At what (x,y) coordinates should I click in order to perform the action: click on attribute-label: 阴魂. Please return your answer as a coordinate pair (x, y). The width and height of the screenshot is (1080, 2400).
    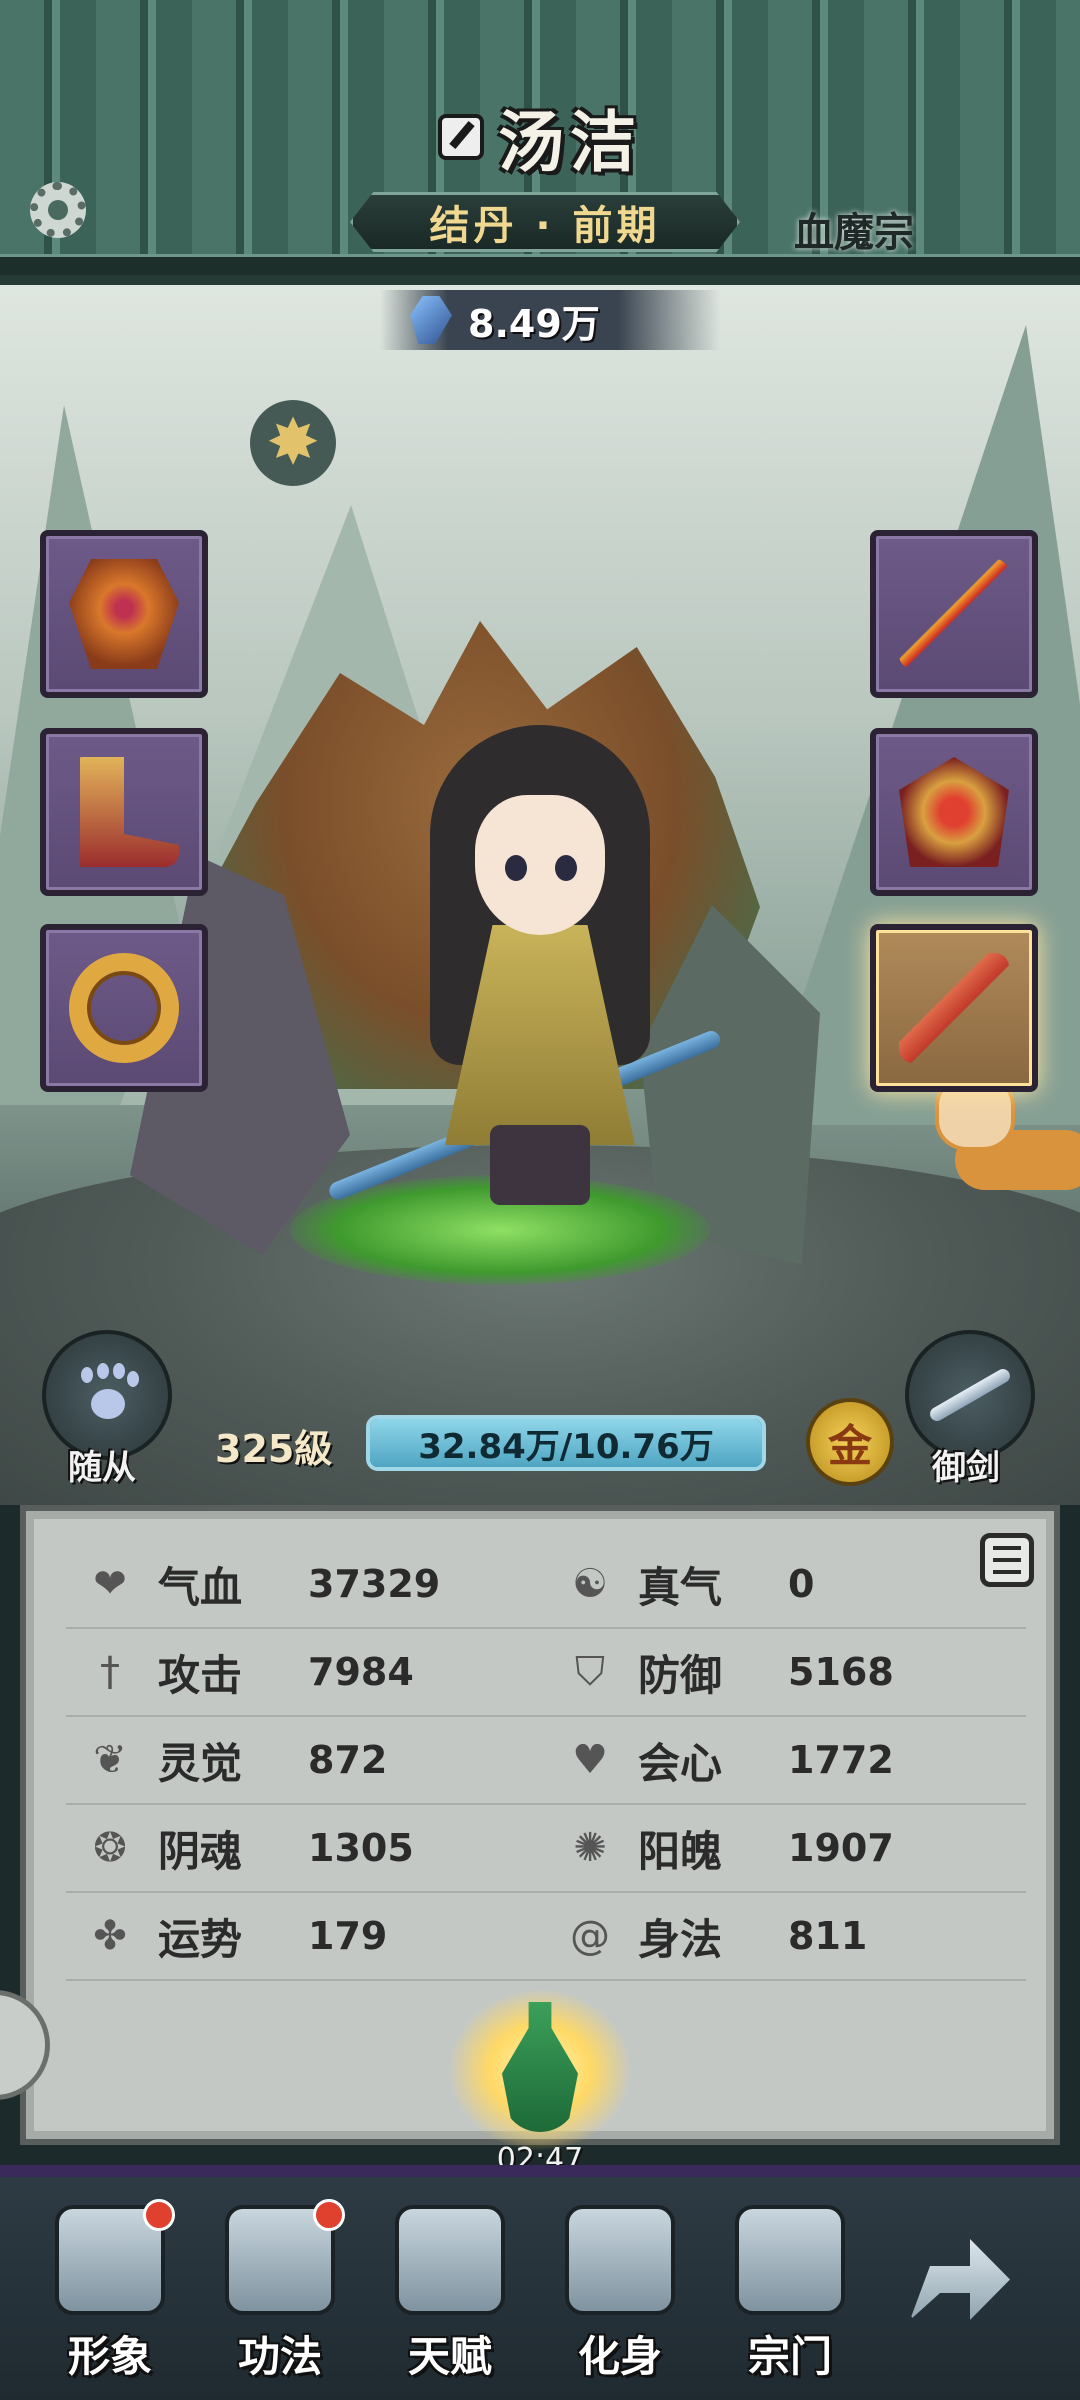
    Looking at the image, I should click on (200, 1851).